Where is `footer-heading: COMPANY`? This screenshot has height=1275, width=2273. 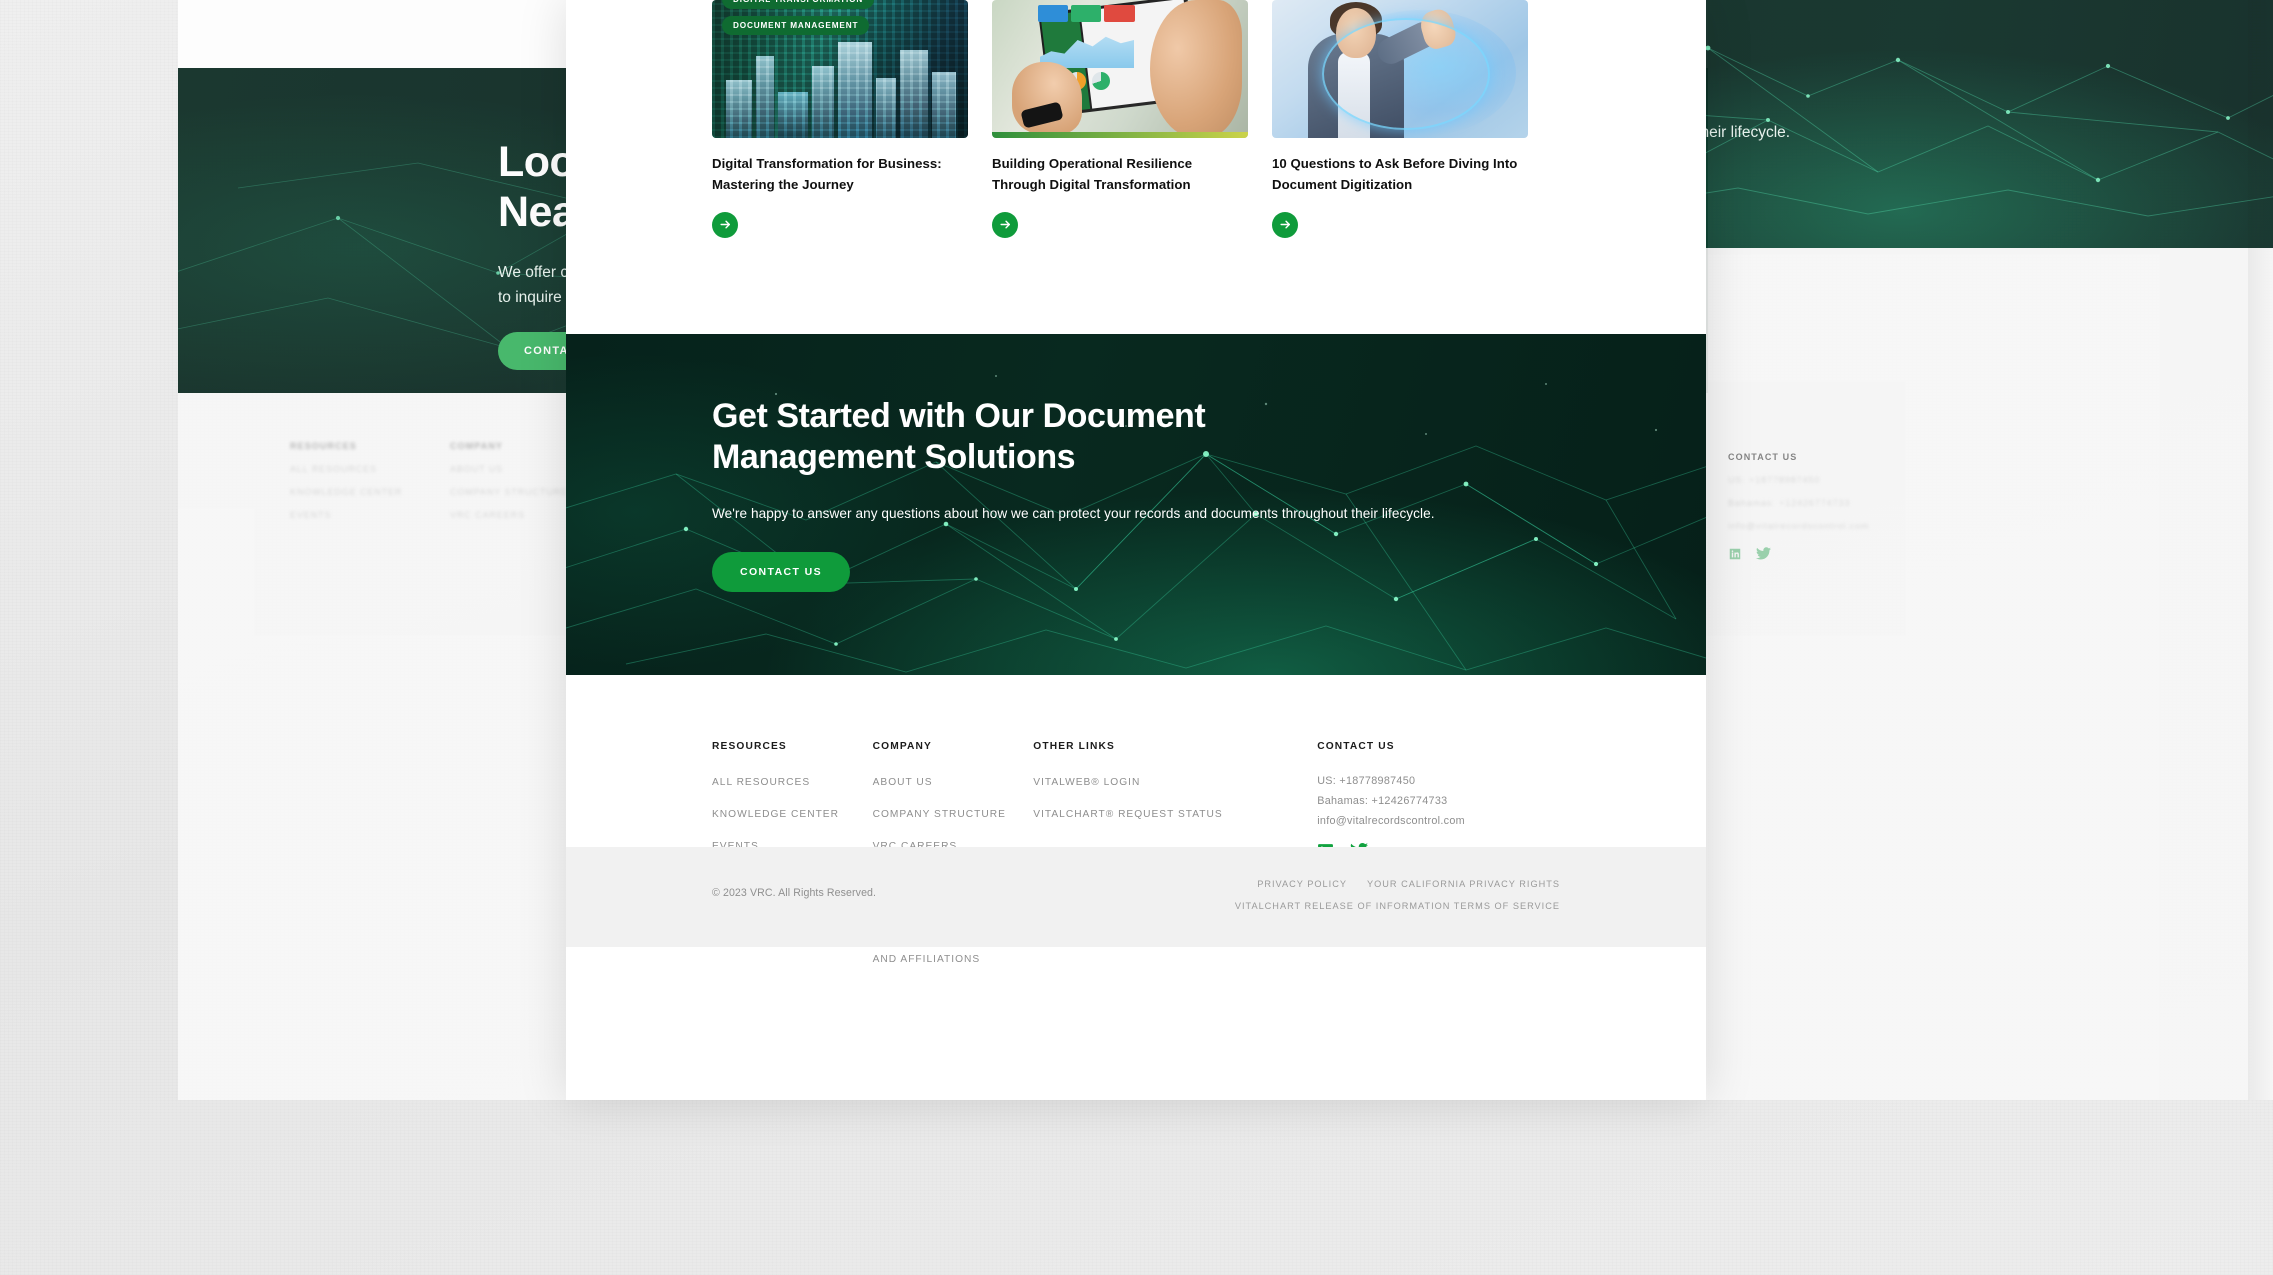
footer-heading: COMPANY is located at coordinates (902, 746).